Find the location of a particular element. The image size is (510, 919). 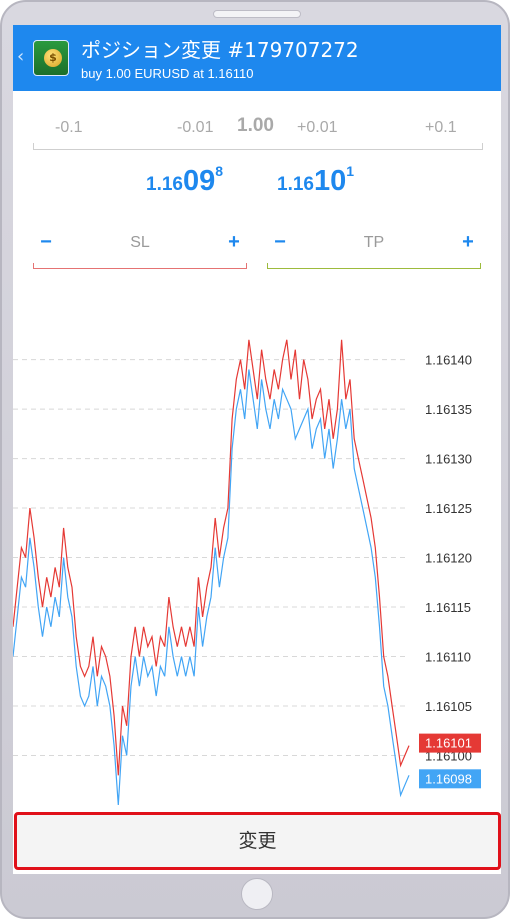

y-tick-label: 1.16120 is located at coordinates (448, 558).